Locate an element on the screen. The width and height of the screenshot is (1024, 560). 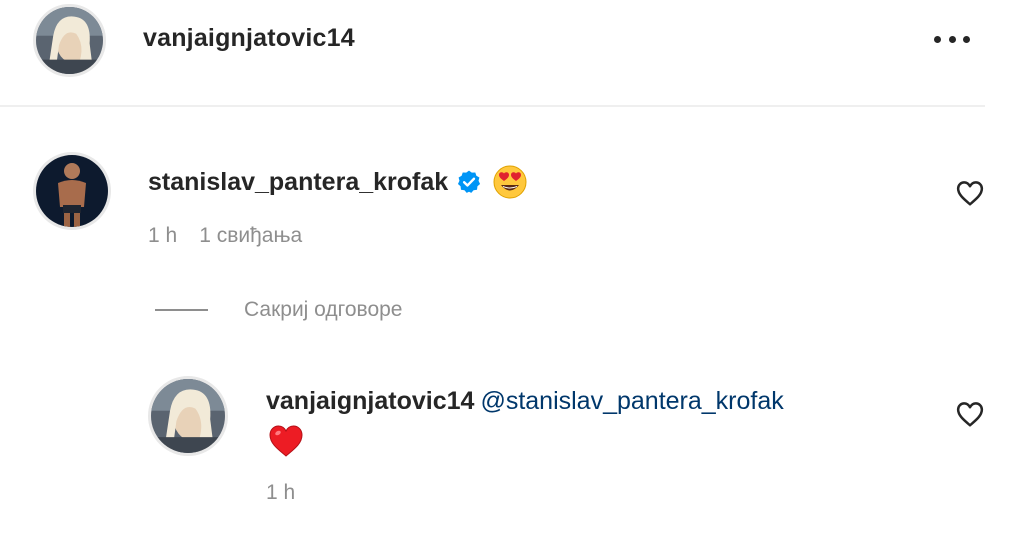
comment-line: stanislav_pantera_krofak is located at coordinates (338, 182).